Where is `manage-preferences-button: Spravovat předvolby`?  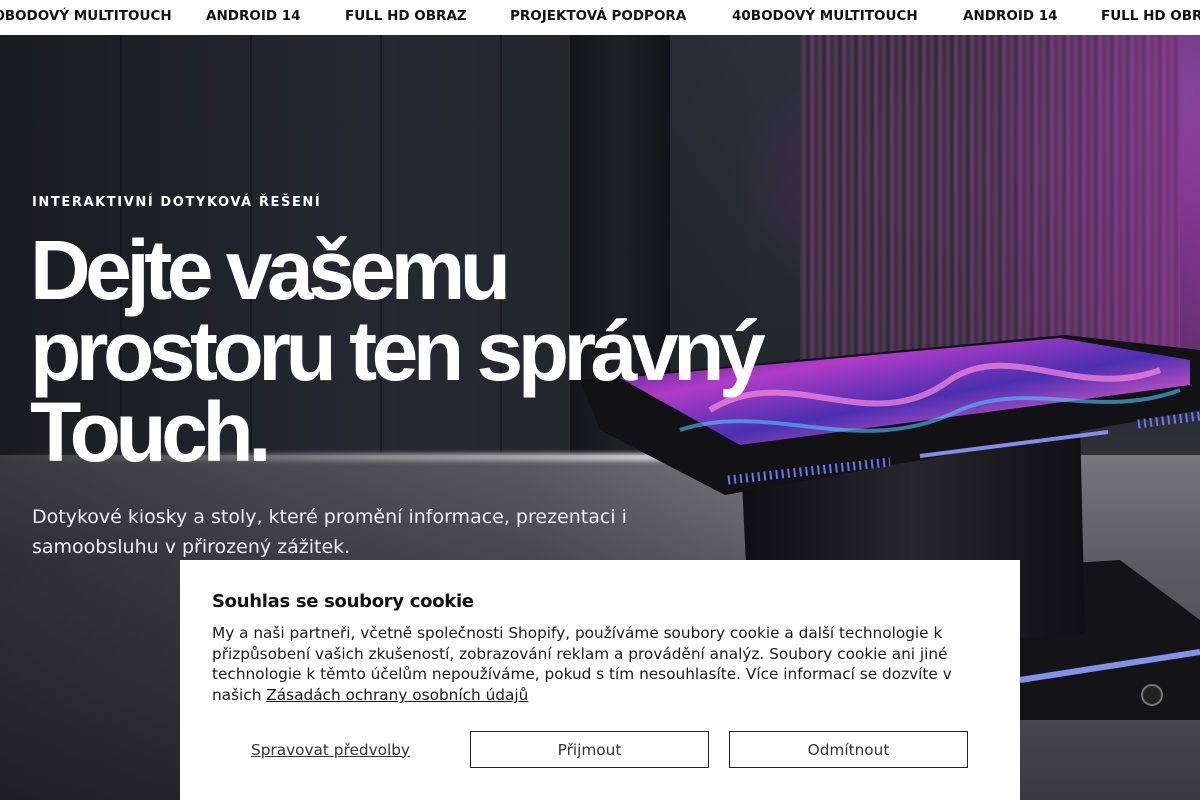
manage-preferences-button: Spravovat předvolby is located at coordinates (330, 749).